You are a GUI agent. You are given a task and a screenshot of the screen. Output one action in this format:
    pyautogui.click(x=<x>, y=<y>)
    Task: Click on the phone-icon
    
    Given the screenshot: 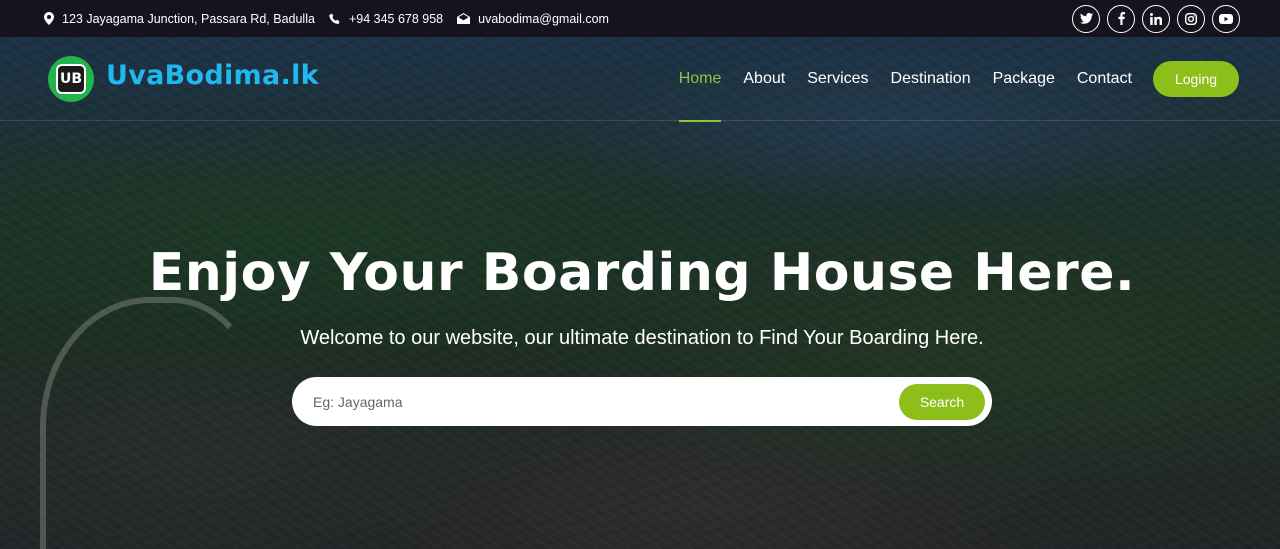 What is the action you would take?
    pyautogui.click(x=334, y=18)
    